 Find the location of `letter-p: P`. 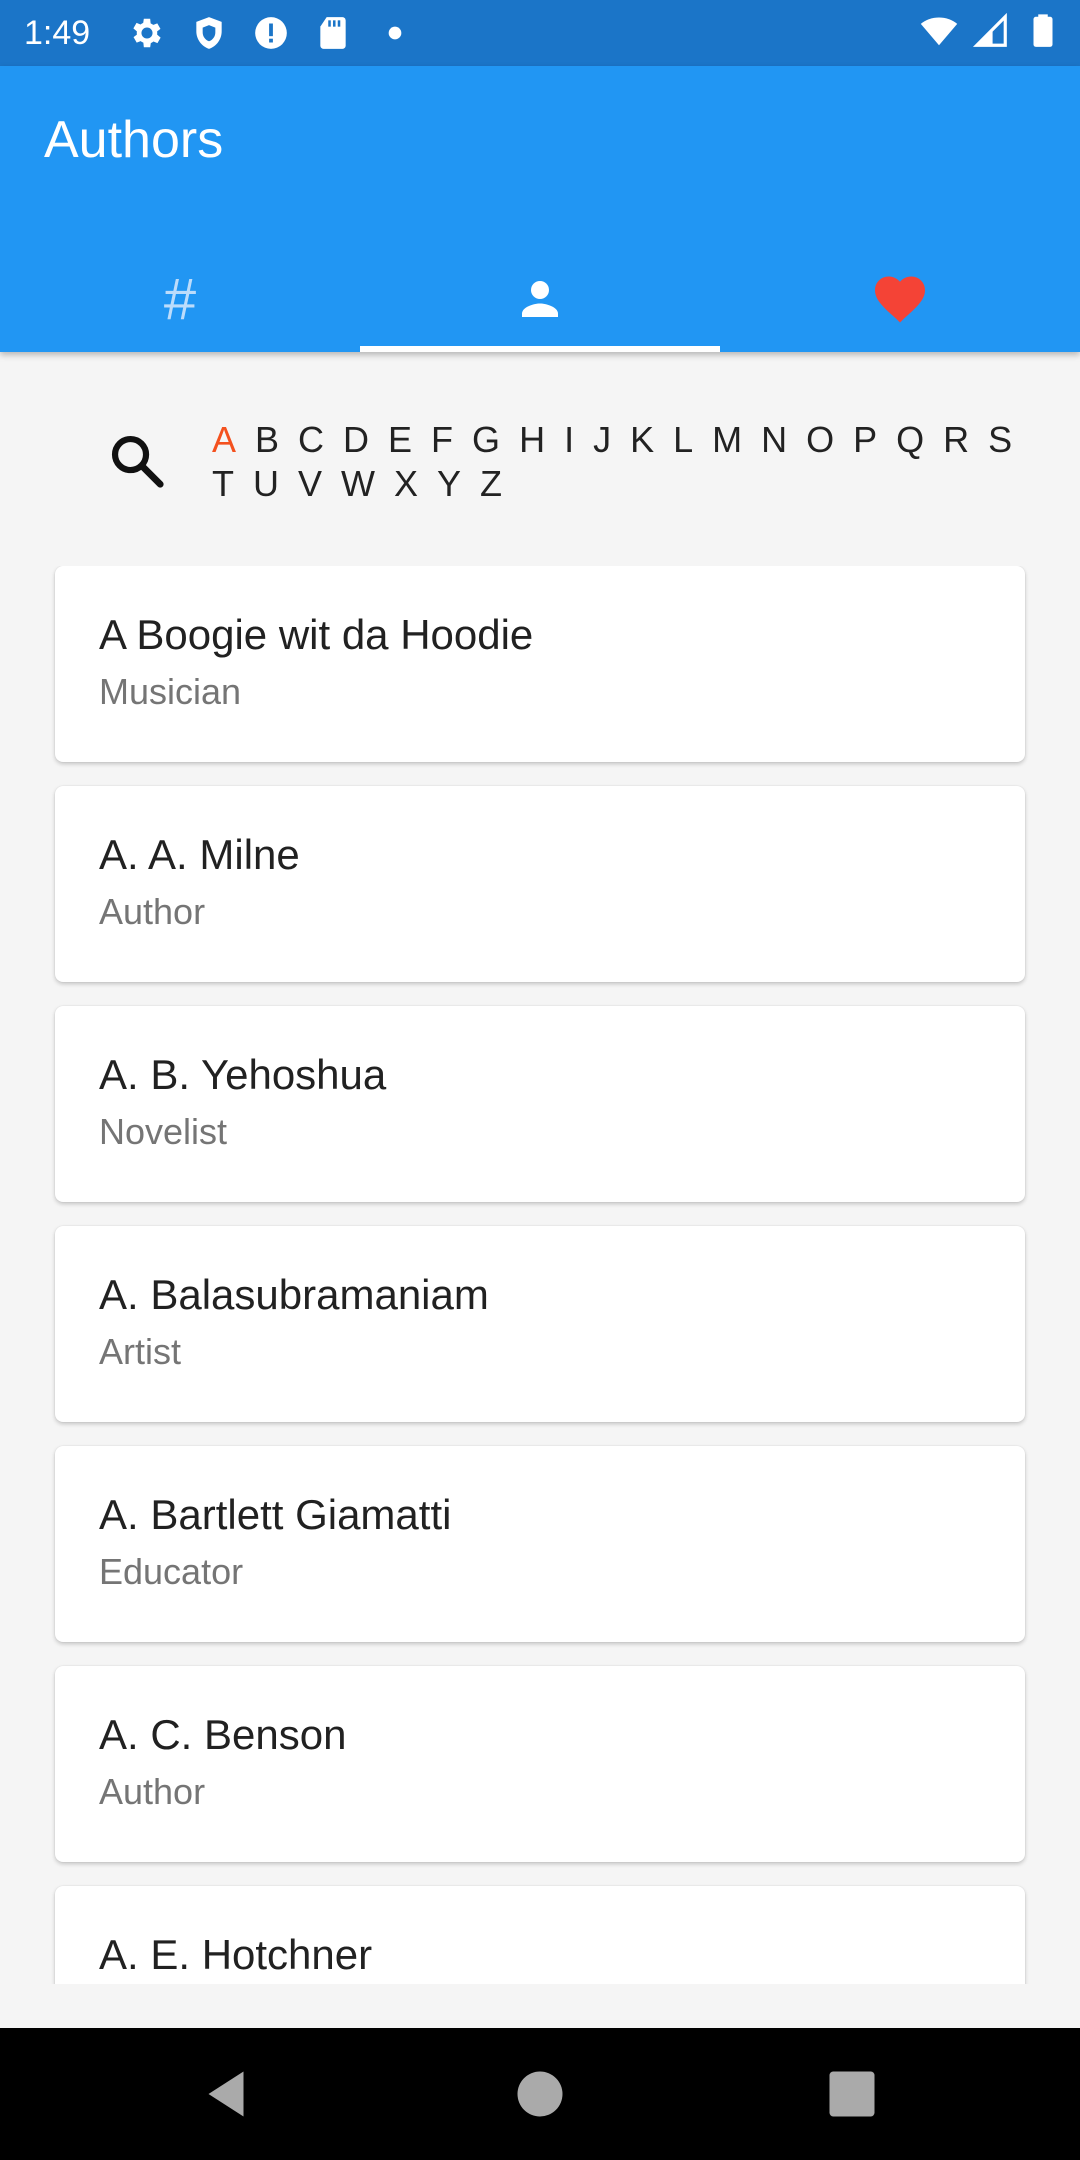

letter-p: P is located at coordinates (865, 440).